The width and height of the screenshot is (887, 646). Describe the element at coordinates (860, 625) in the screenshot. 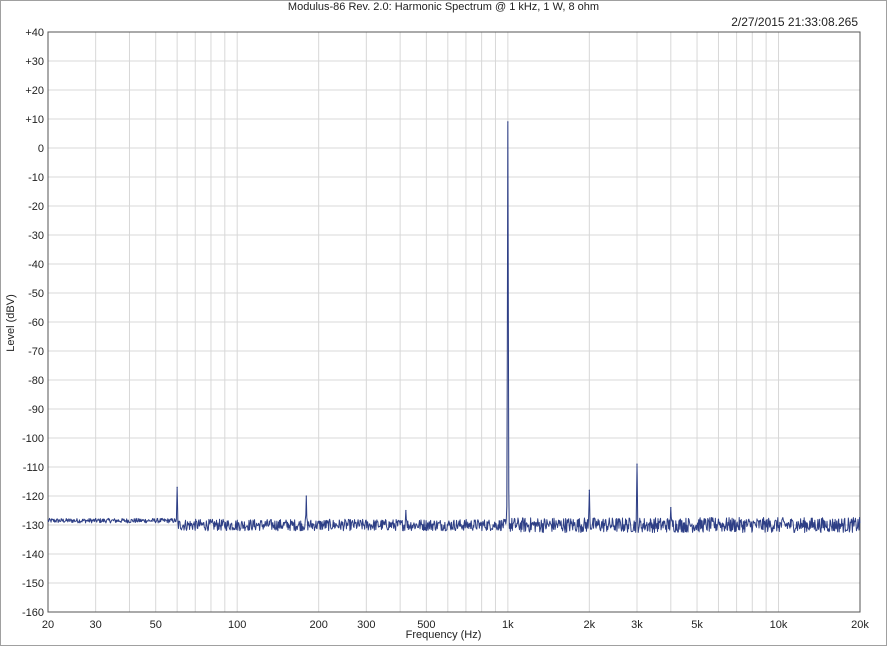

I see `x-tick-label: 20k` at that location.